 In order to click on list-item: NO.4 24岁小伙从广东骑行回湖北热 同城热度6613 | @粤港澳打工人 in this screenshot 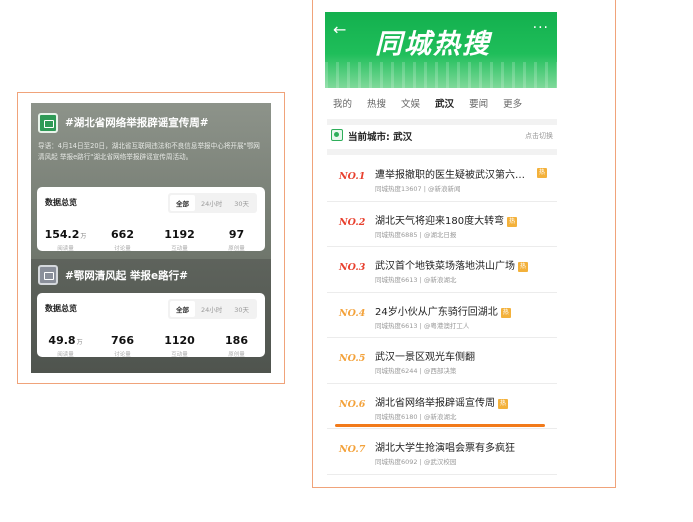, I will do `click(442, 315)`.